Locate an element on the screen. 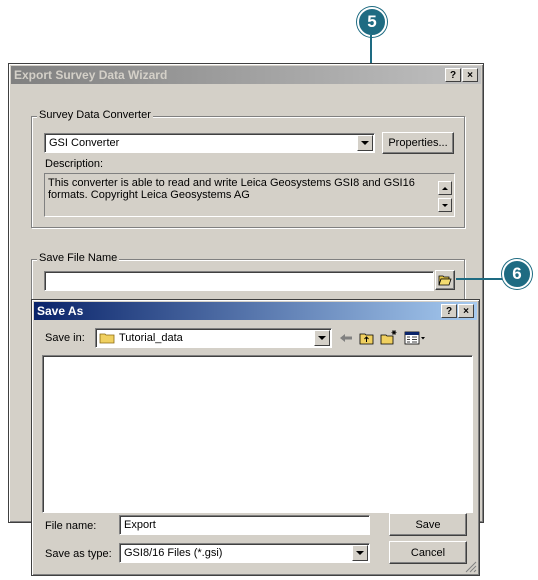 The width and height of the screenshot is (538, 580). description-label: Description: is located at coordinates (74, 164).